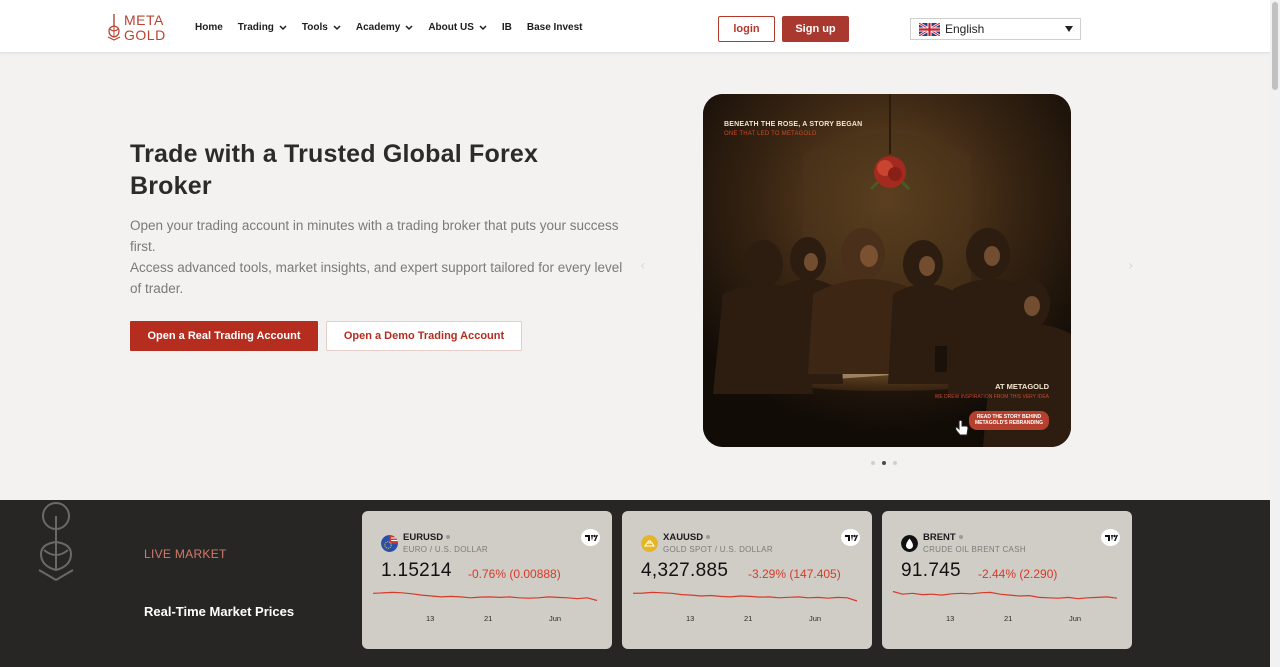 The width and height of the screenshot is (1280, 667). I want to click on nav-tools-label: Tools, so click(314, 27).